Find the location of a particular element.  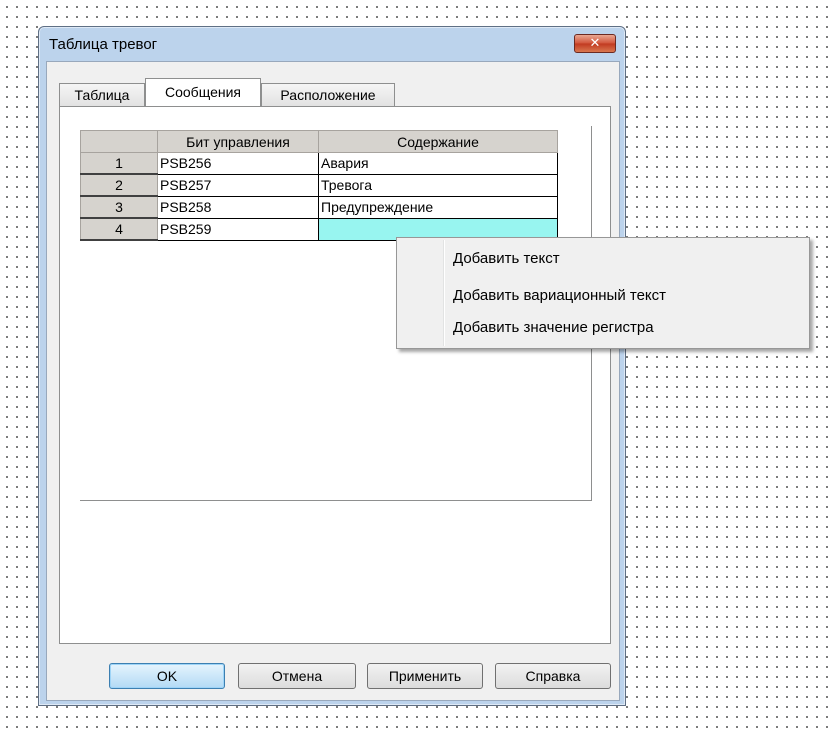

menu-item-add-text: Добавить текст is located at coordinates (506, 258).